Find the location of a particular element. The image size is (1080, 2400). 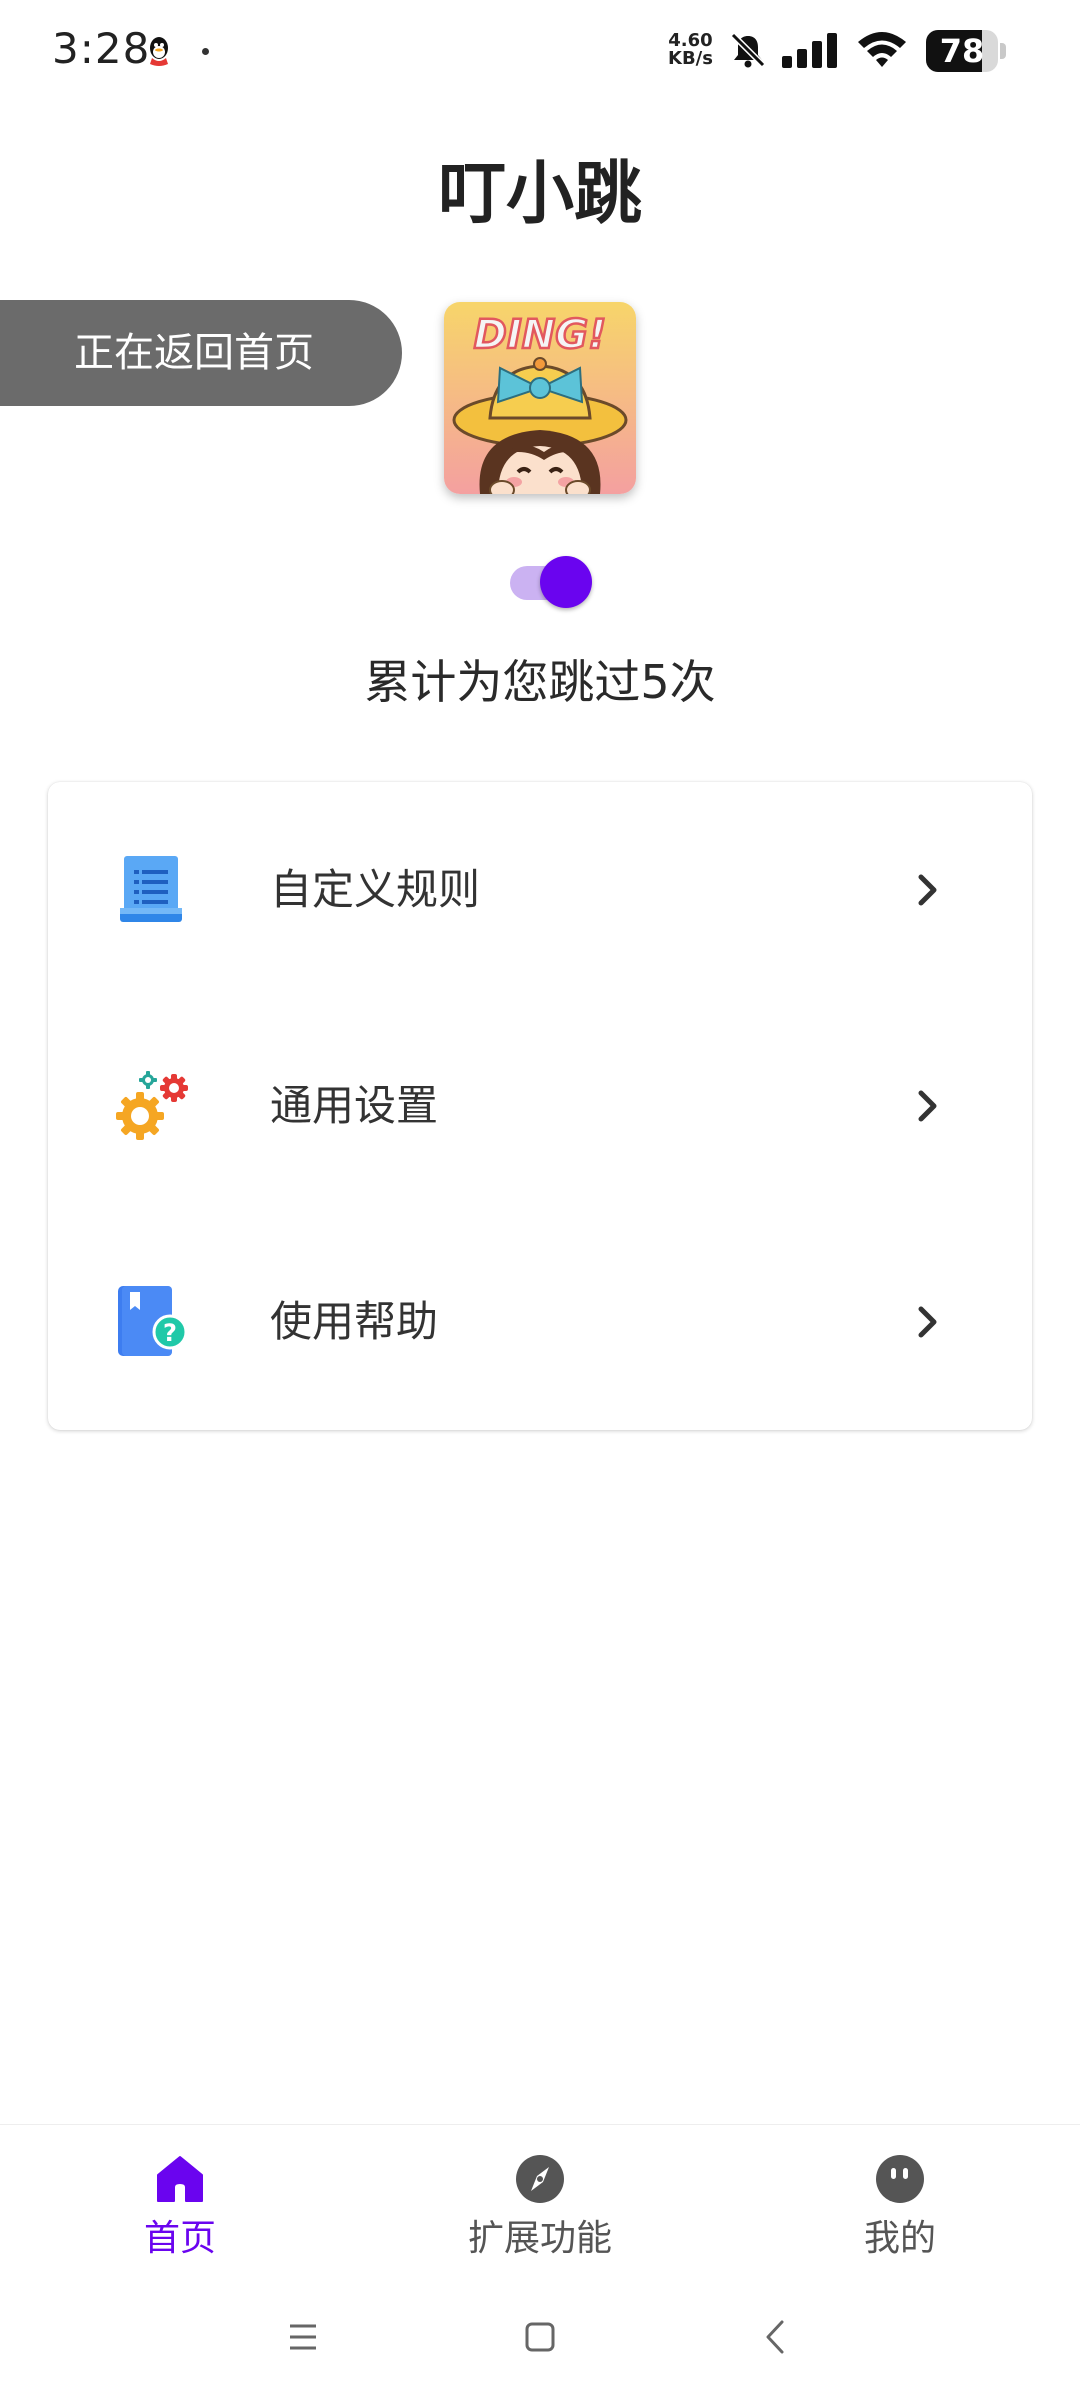

app-logo: DING! is located at coordinates (540, 398).